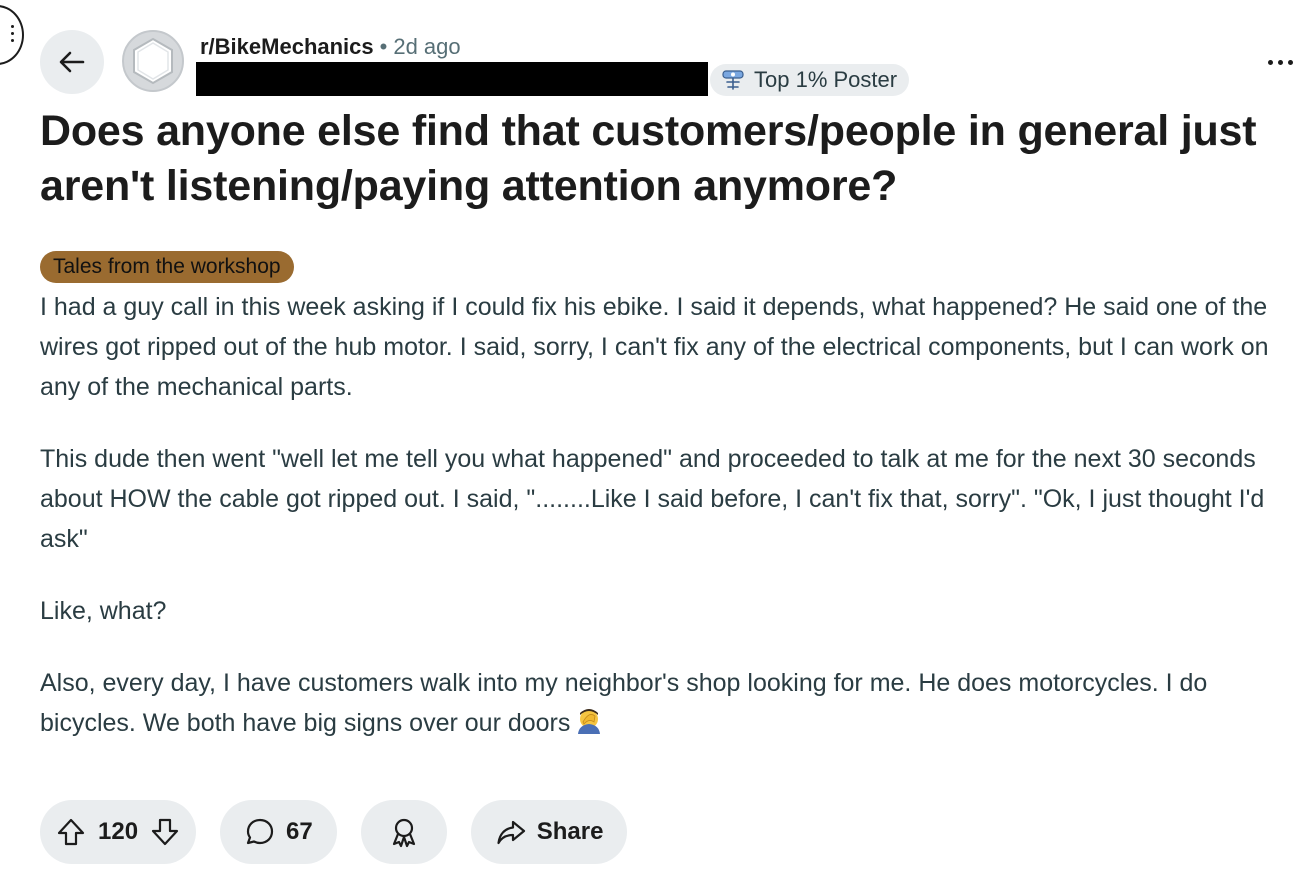  I want to click on comment-icon, so click(260, 831).